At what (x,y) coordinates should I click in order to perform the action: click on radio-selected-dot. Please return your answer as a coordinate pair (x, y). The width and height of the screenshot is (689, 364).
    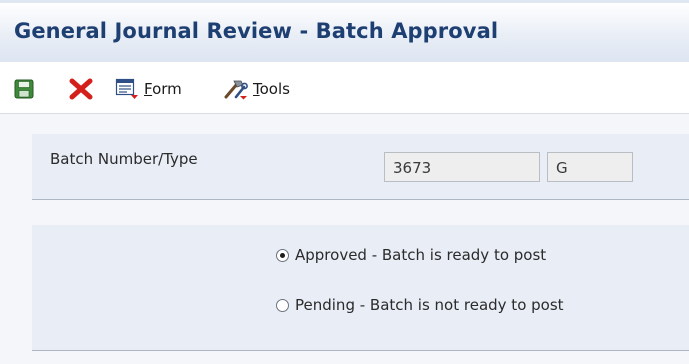
    Looking at the image, I should click on (282, 255).